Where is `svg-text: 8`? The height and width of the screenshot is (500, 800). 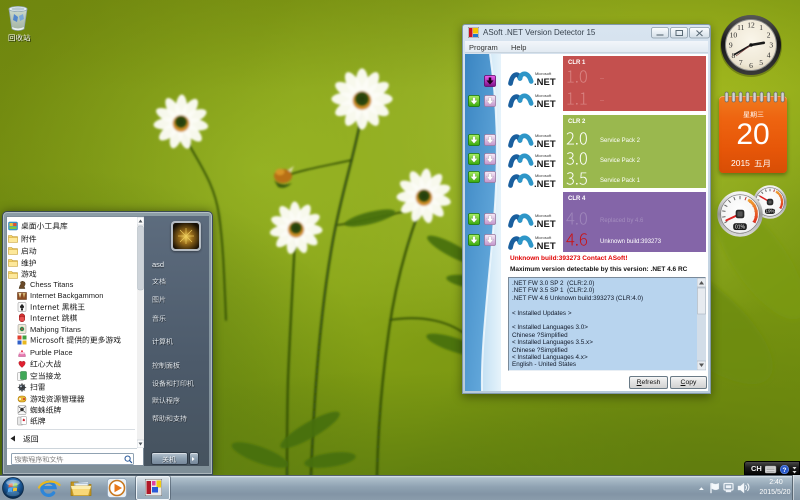 svg-text: 8 is located at coordinates (734, 55).